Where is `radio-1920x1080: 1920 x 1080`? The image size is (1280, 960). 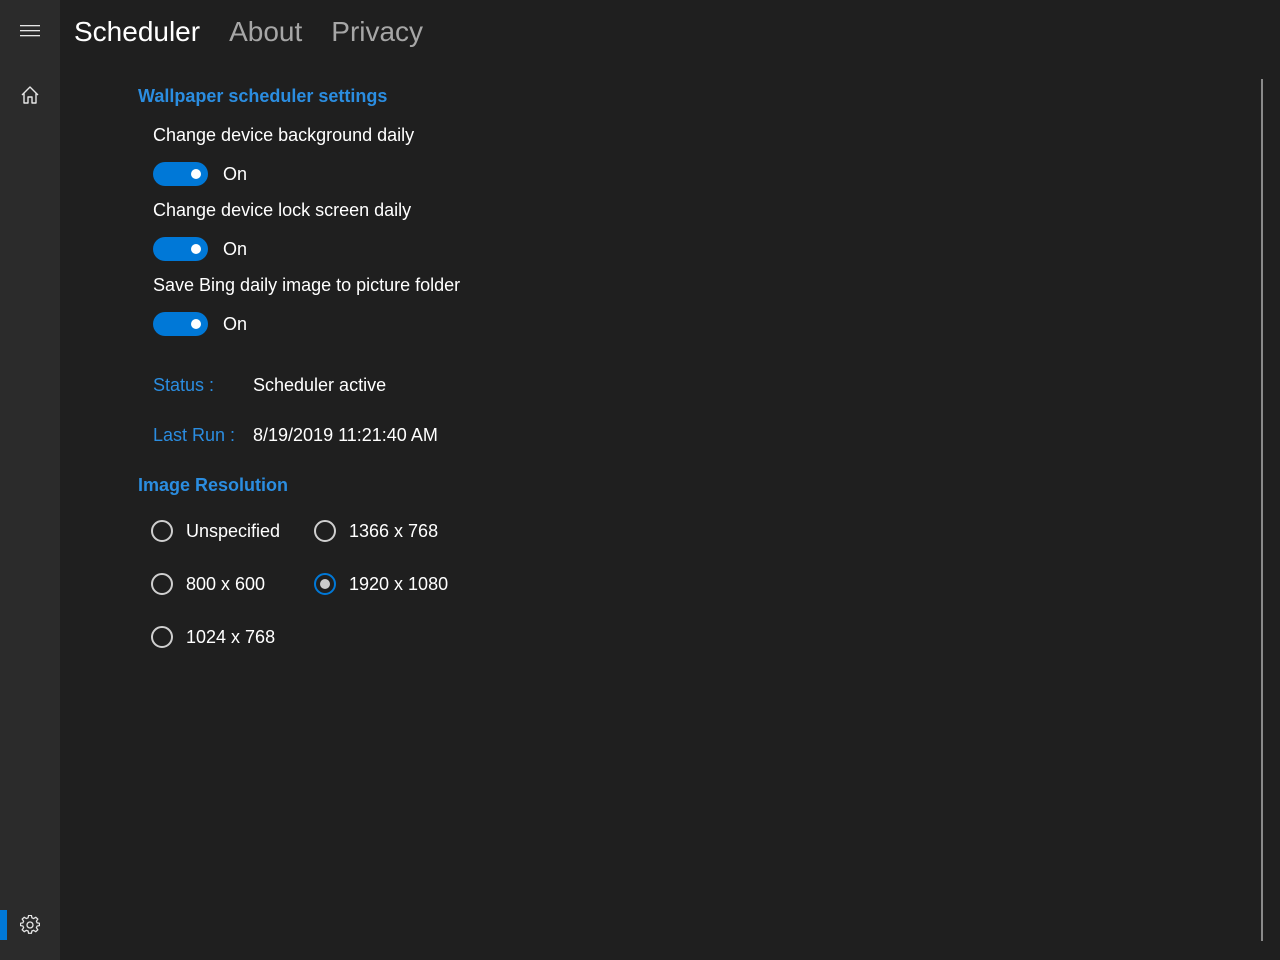
radio-1920x1080: 1920 x 1080 is located at coordinates (381, 584).